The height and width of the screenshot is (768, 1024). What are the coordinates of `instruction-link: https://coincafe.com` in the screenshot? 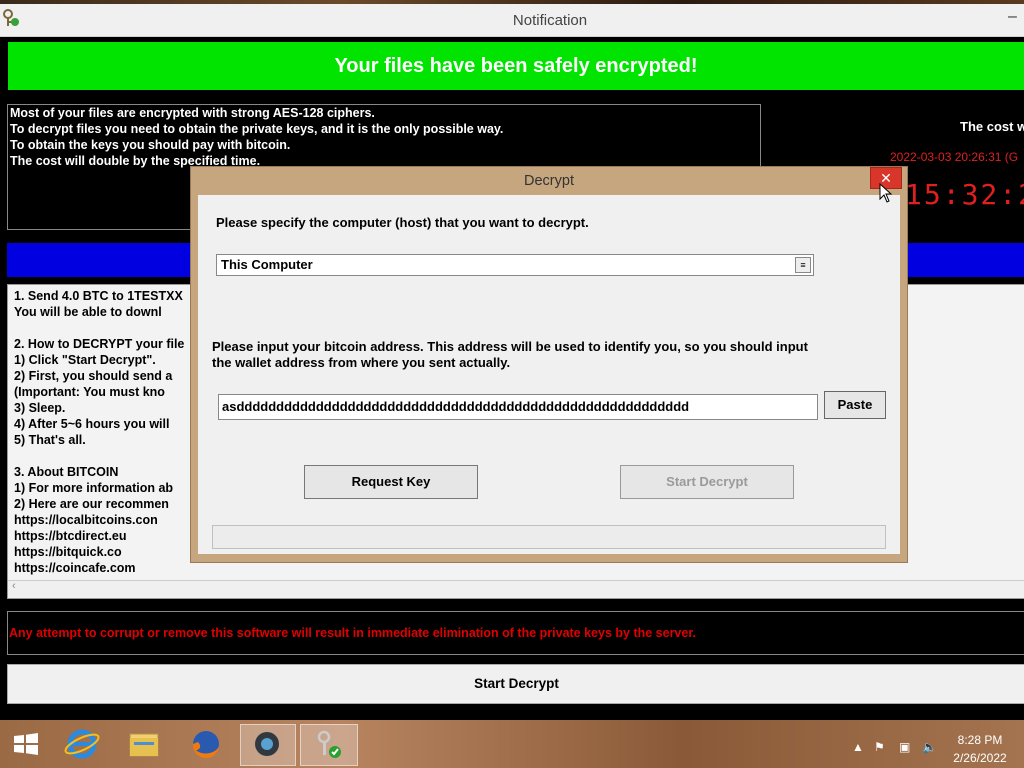 It's located at (75, 568).